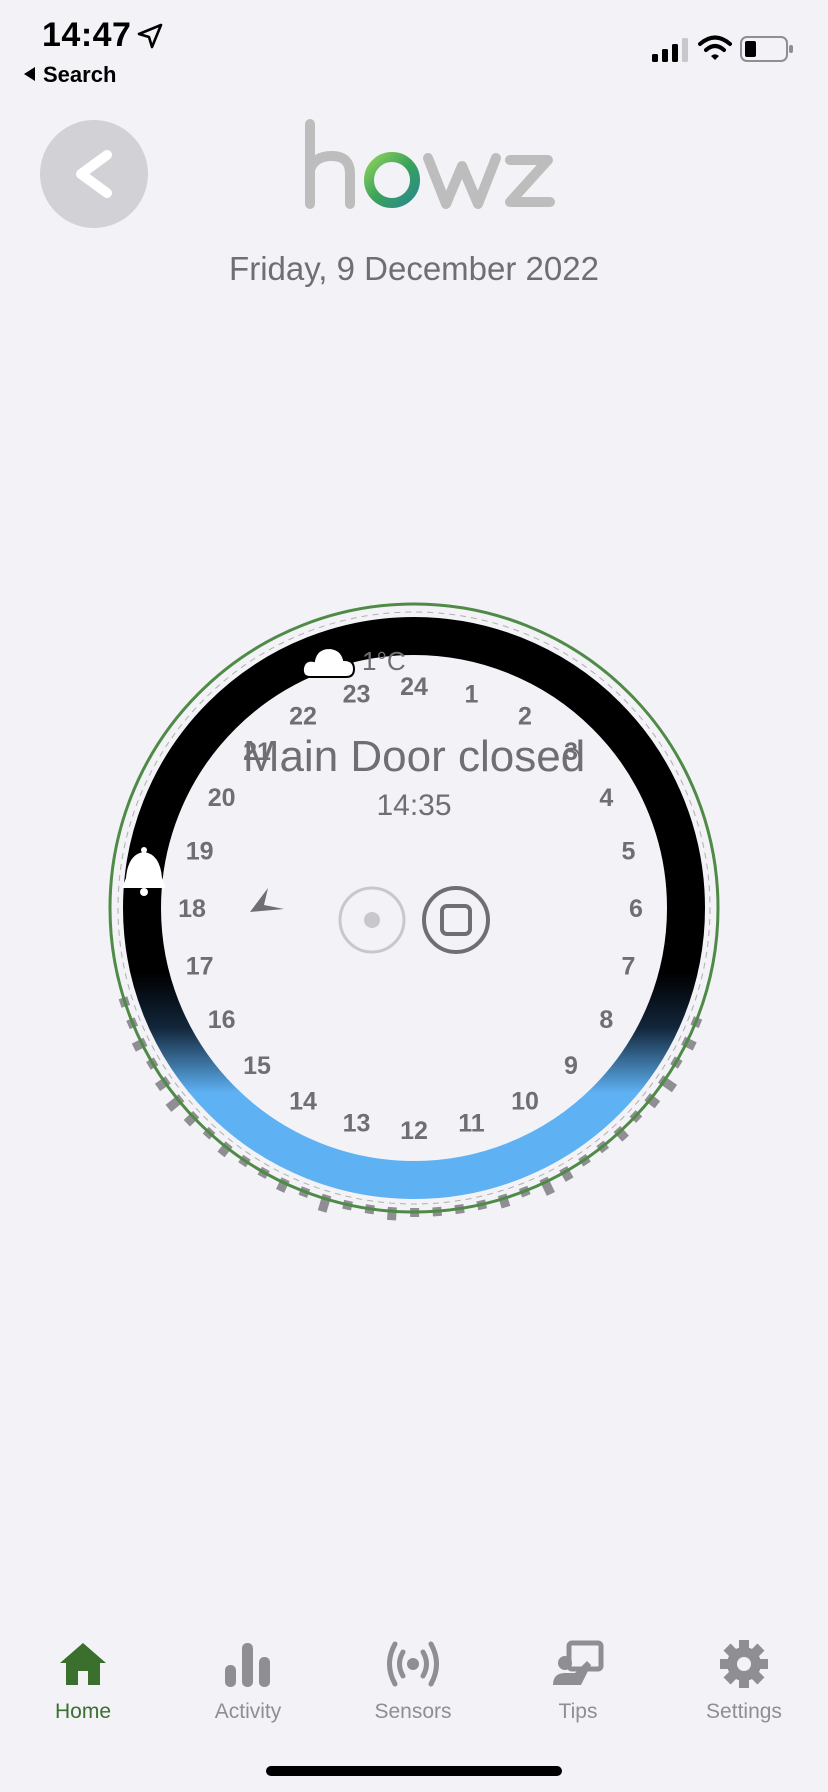 Image resolution: width=828 pixels, height=1792 pixels. I want to click on home-icon, so click(83, 1664).